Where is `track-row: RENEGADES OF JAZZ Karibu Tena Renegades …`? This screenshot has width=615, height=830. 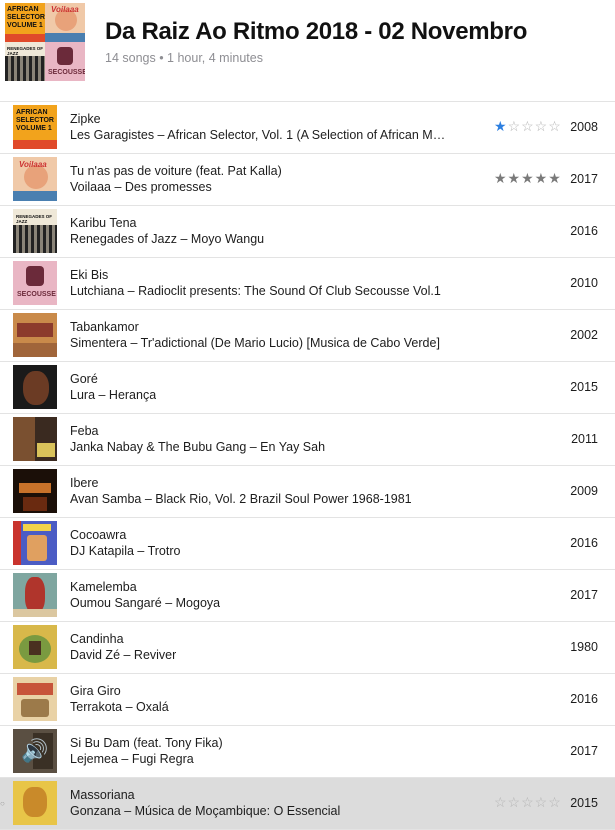
track-row: RENEGADES OF JAZZ Karibu Tena Renegades … is located at coordinates (307, 232).